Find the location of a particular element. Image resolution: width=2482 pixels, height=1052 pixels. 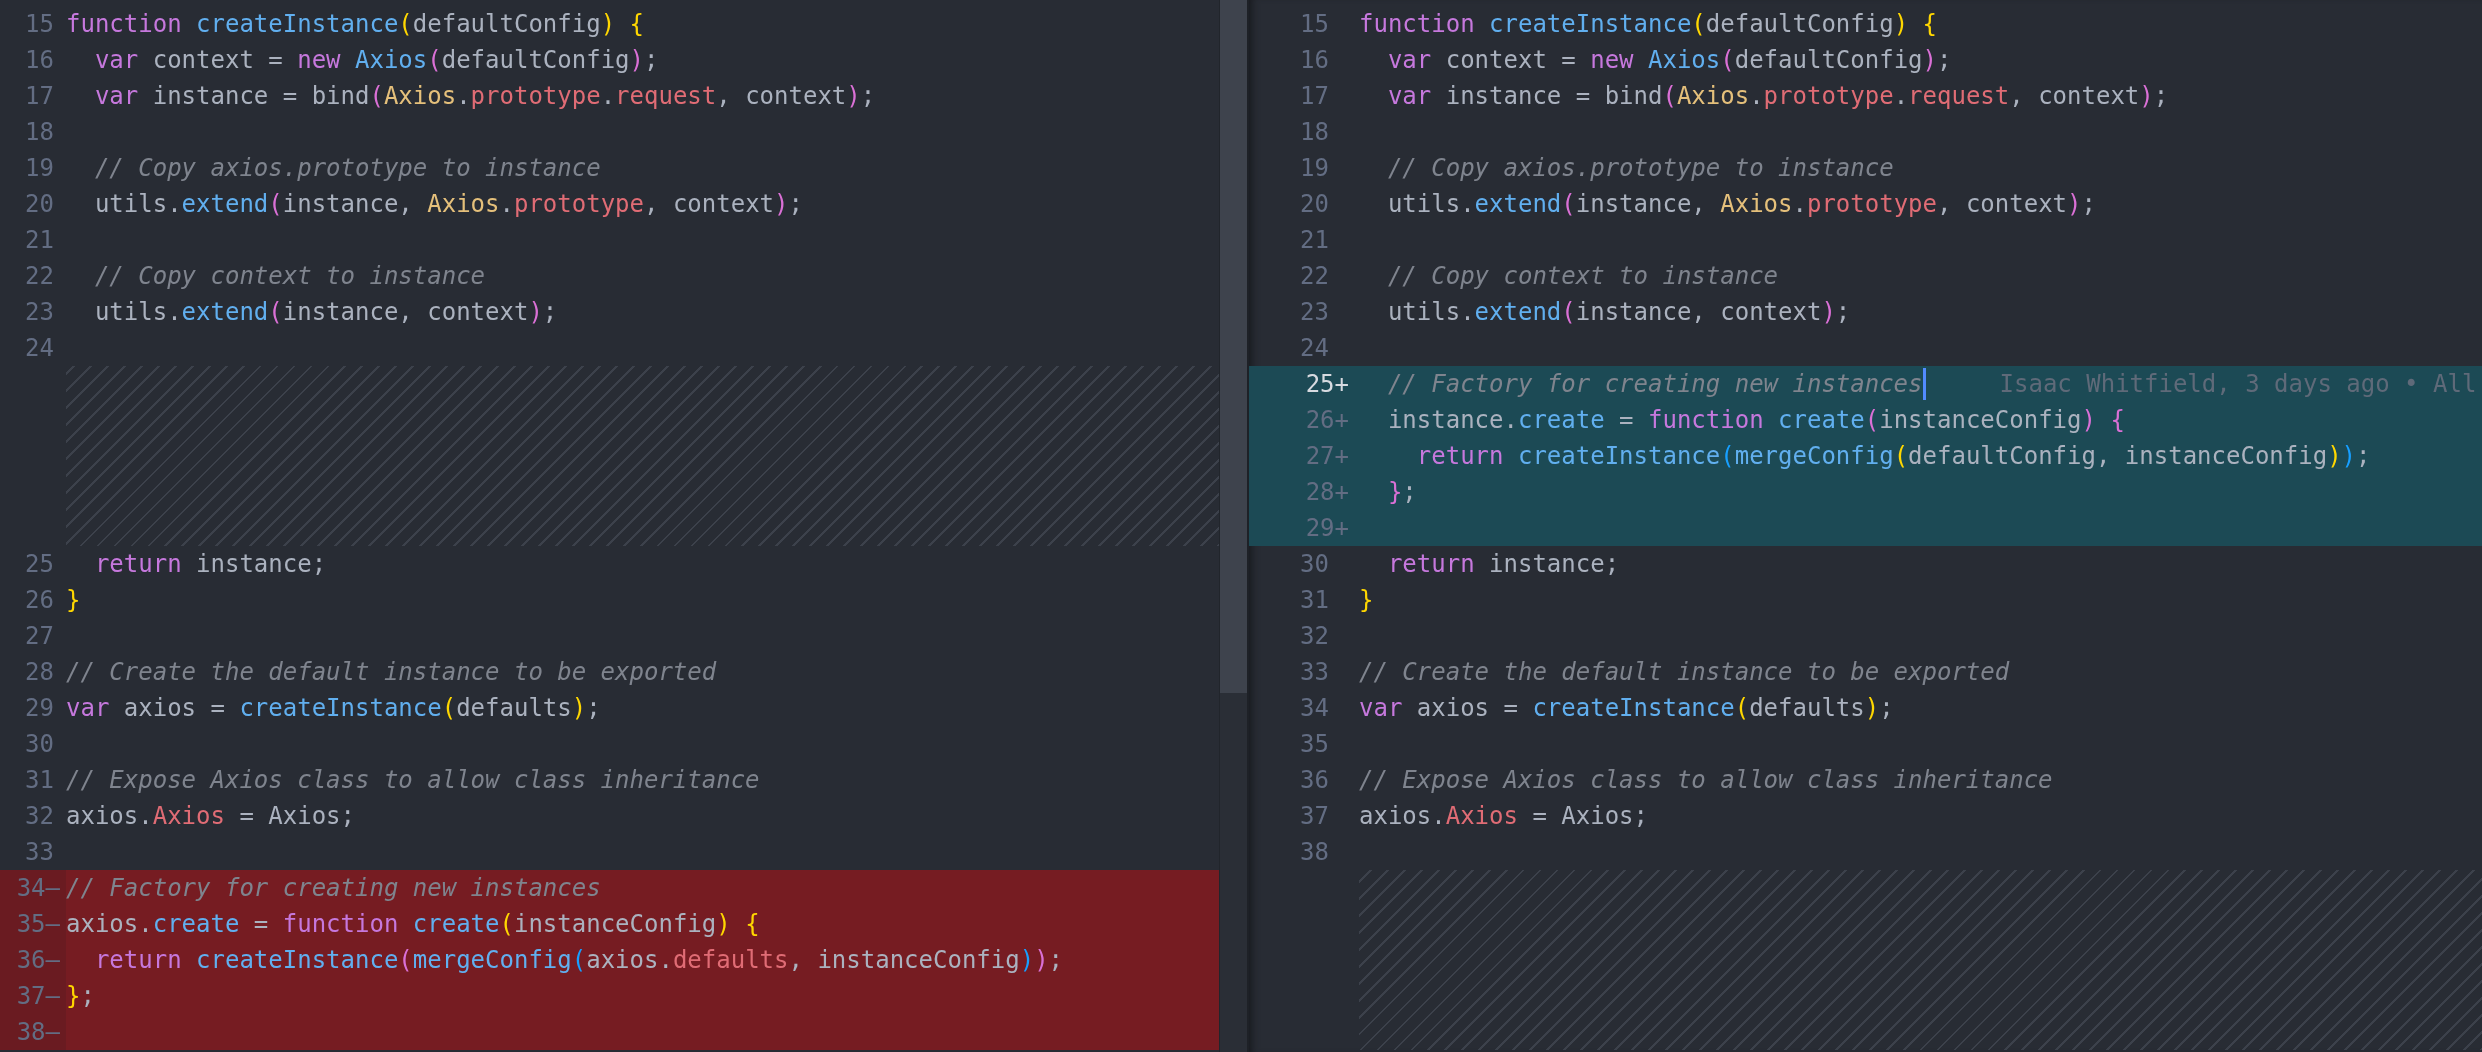

line-number: 34 is located at coordinates (1314, 708).